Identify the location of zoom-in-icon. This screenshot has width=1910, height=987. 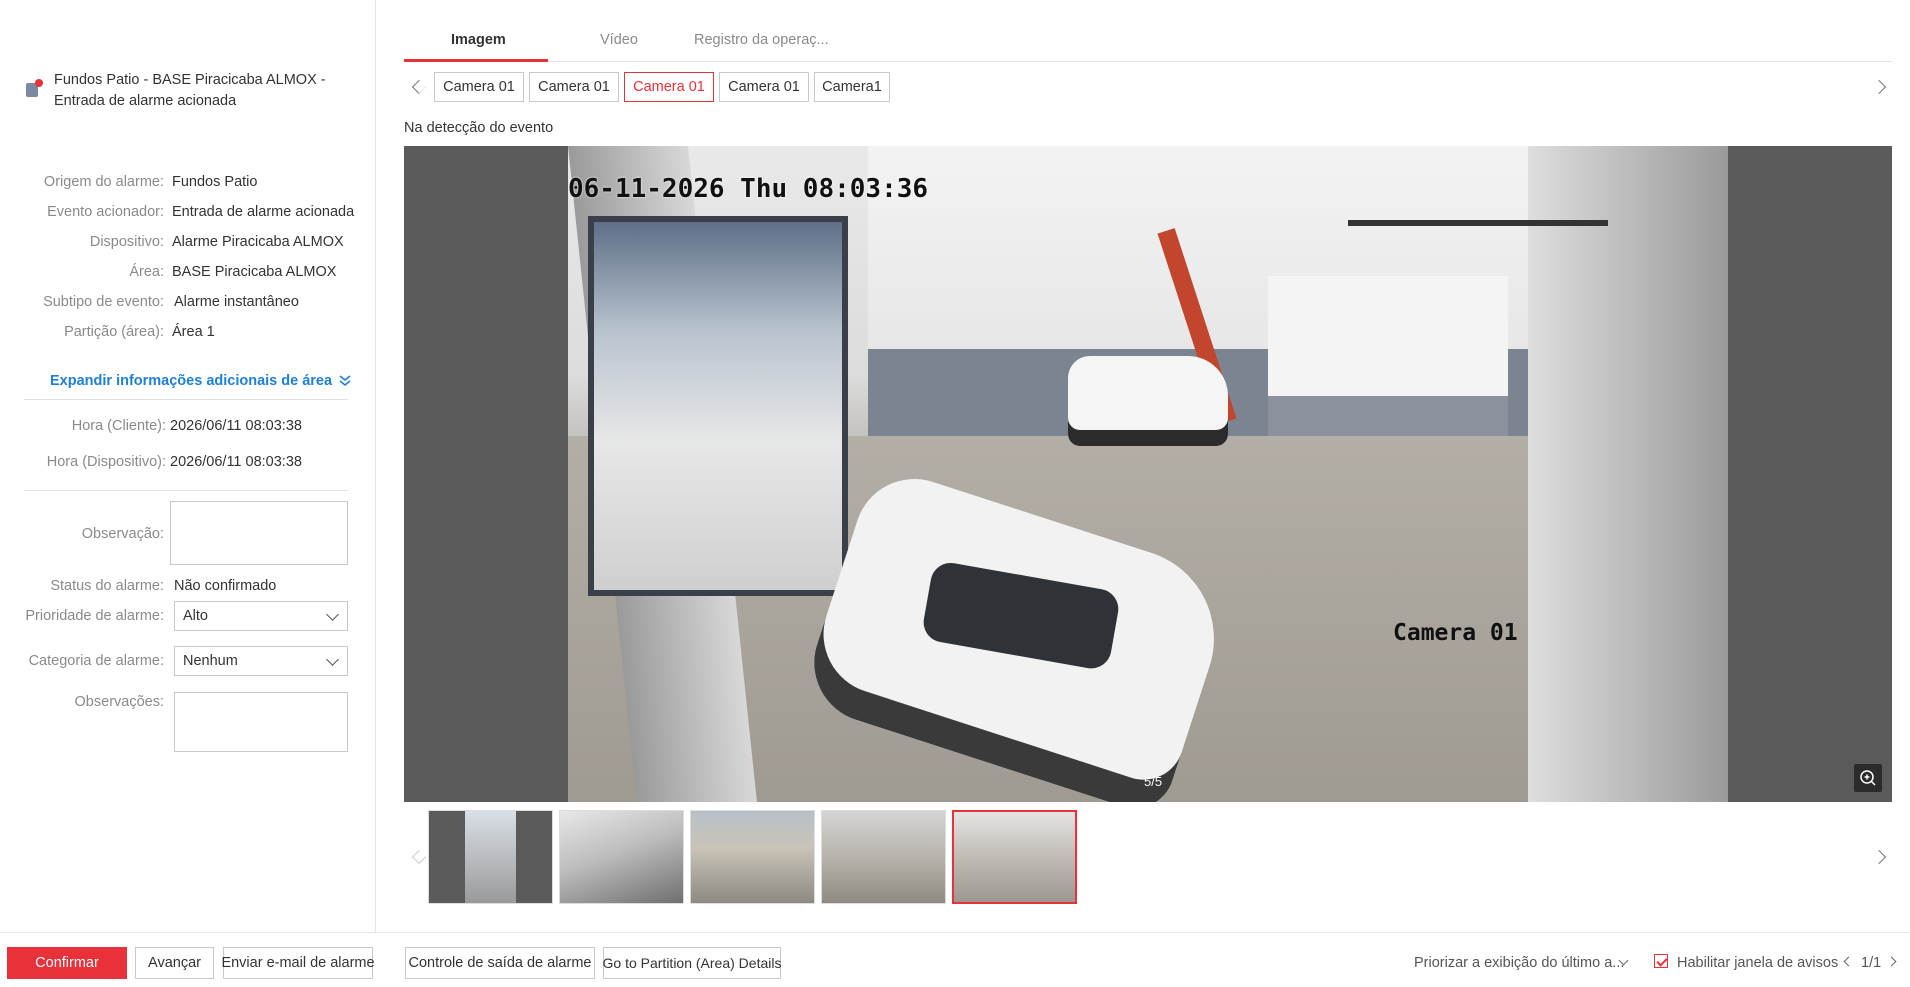
(1868, 778).